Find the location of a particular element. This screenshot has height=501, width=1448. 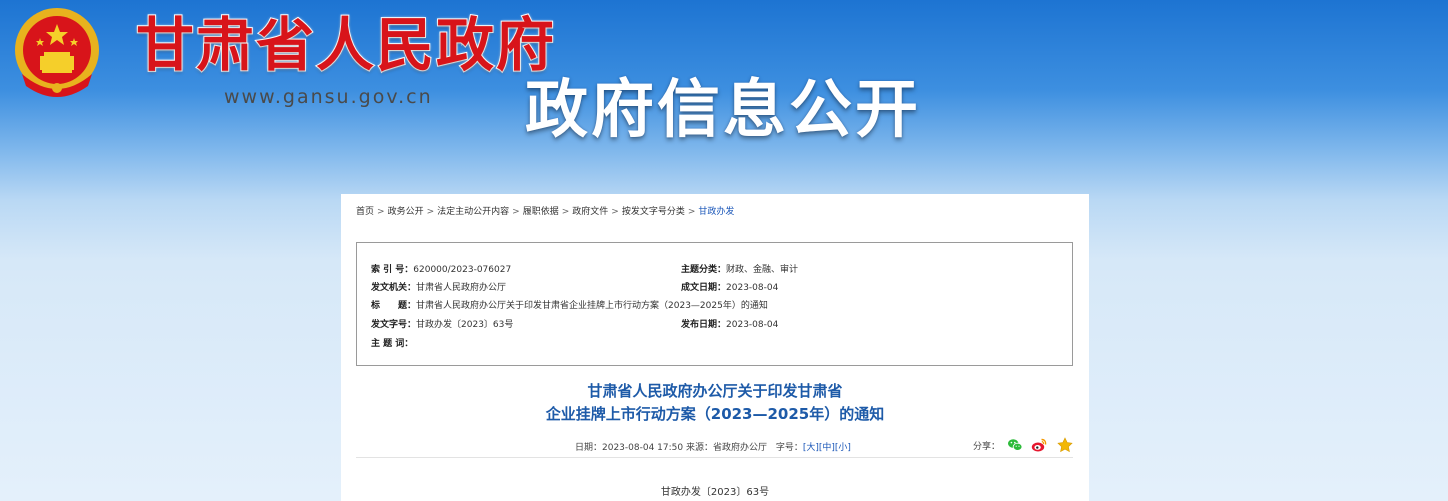

meta-title-label: 标 题： is located at coordinates (394, 306).